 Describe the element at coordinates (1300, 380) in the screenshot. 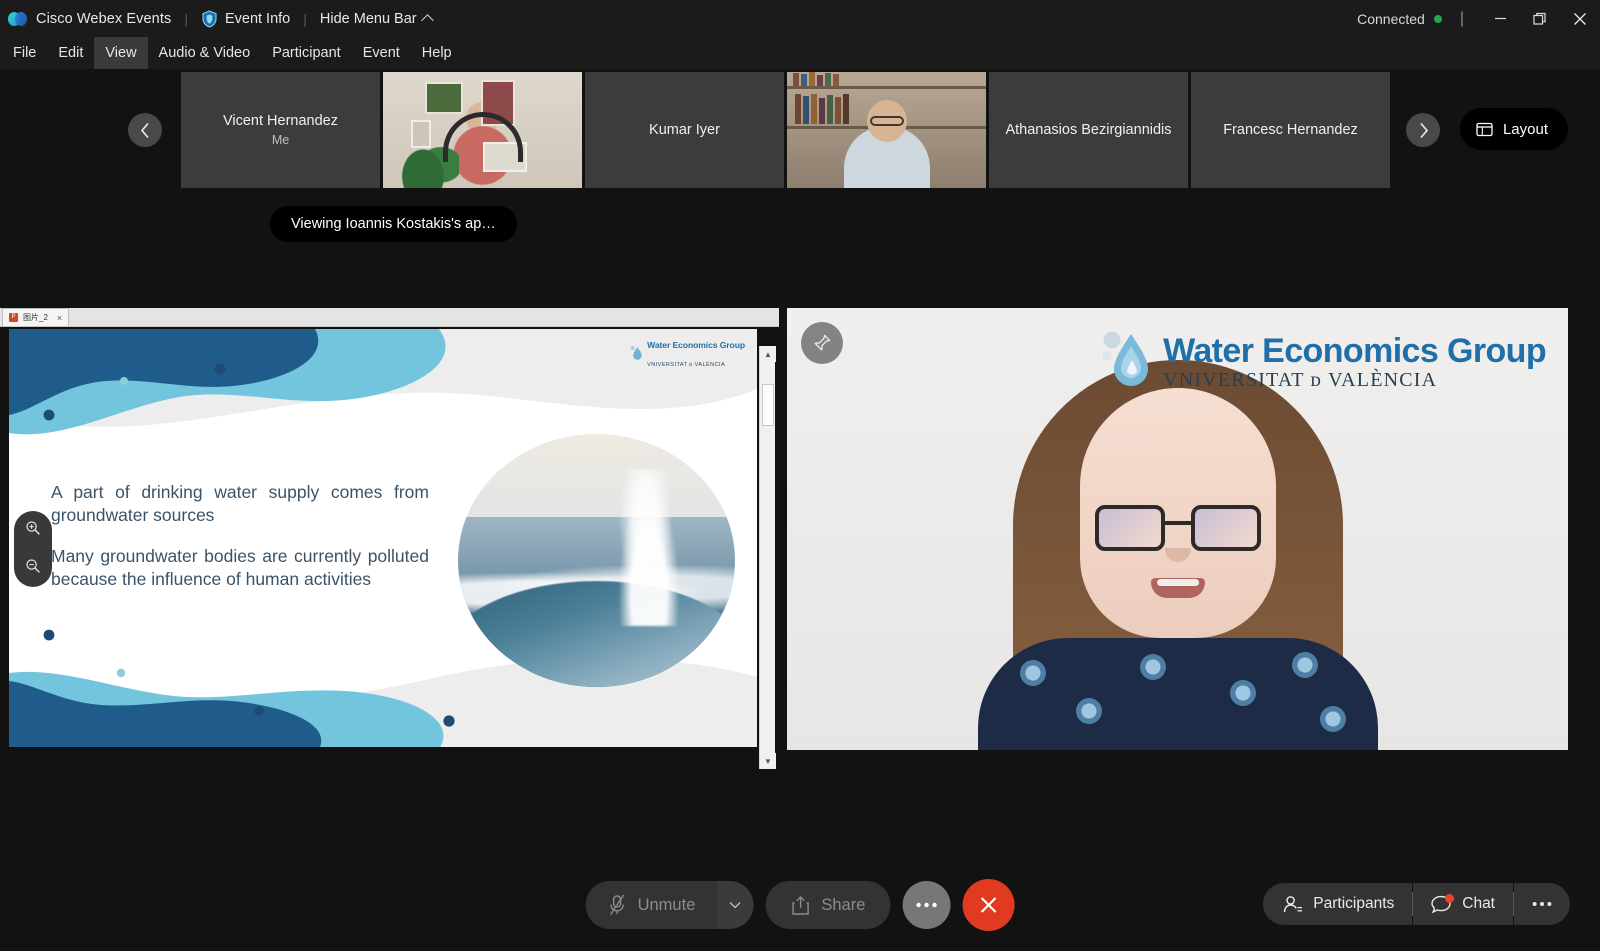

I see `presenter-logo-subtitle: VNIVERSITAT ᴅ VALÈNCIA` at that location.